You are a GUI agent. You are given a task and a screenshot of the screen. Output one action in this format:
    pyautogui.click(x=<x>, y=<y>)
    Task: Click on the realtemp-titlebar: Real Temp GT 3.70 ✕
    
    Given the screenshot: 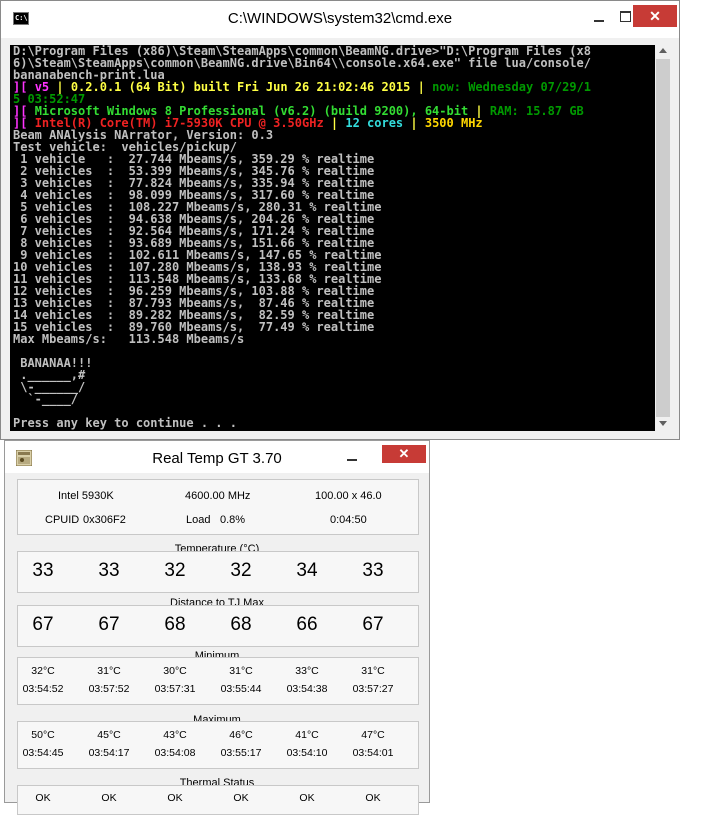 What is the action you would take?
    pyautogui.click(x=217, y=457)
    